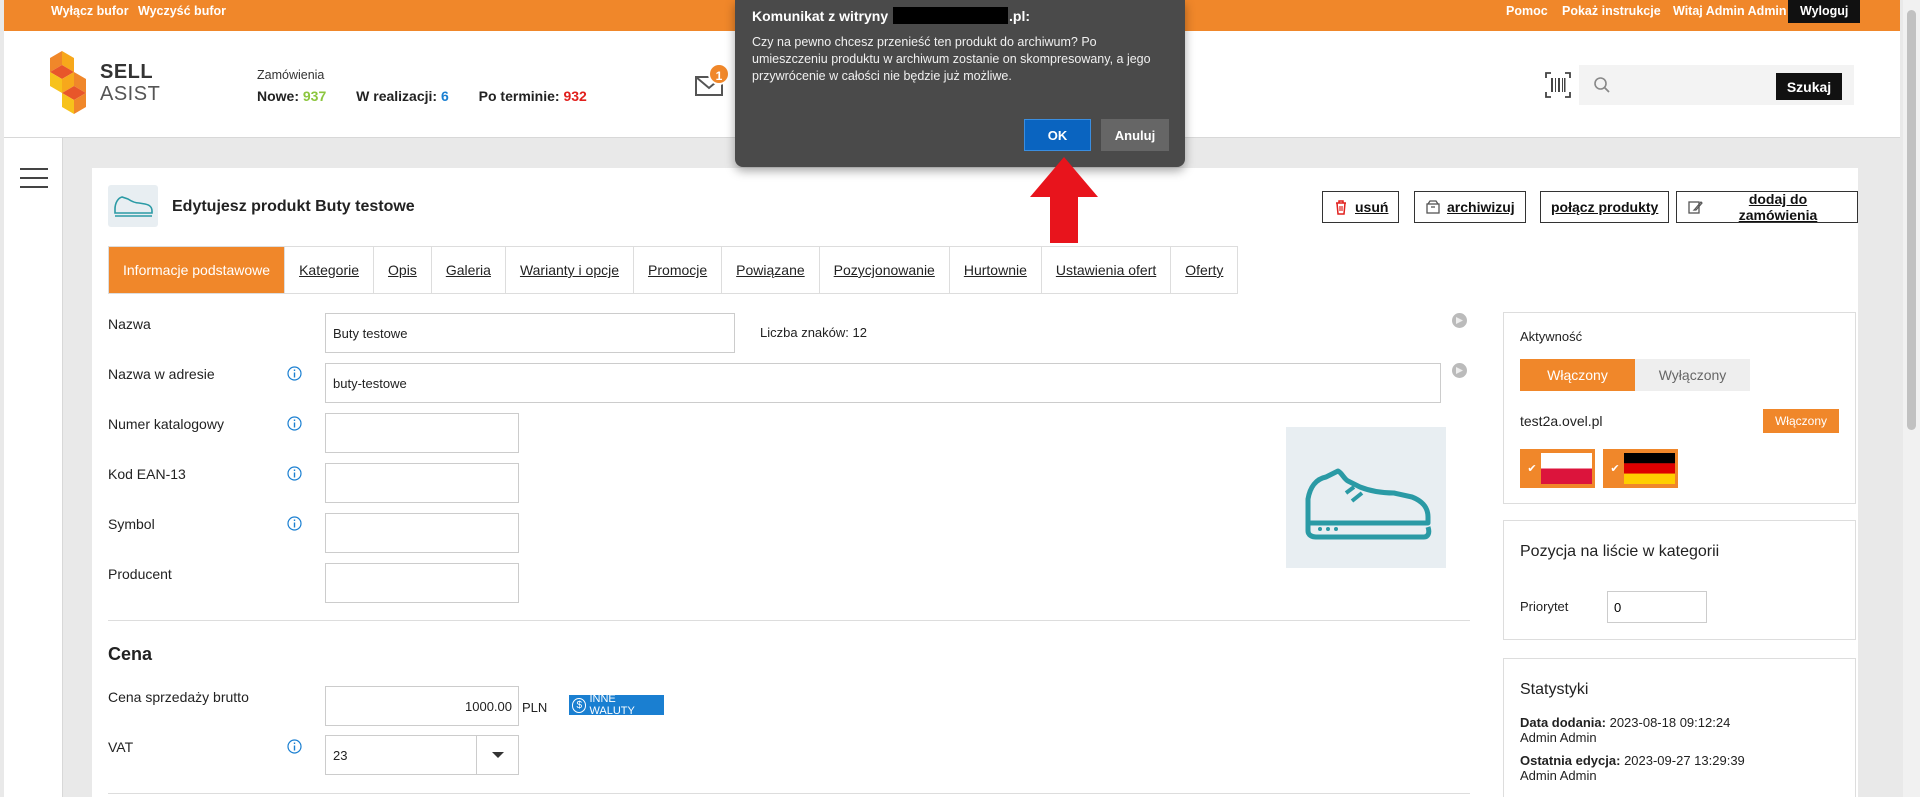 This screenshot has width=1920, height=797. What do you see at coordinates (131, 524) in the screenshot?
I see `symbol-label: Symbol` at bounding box center [131, 524].